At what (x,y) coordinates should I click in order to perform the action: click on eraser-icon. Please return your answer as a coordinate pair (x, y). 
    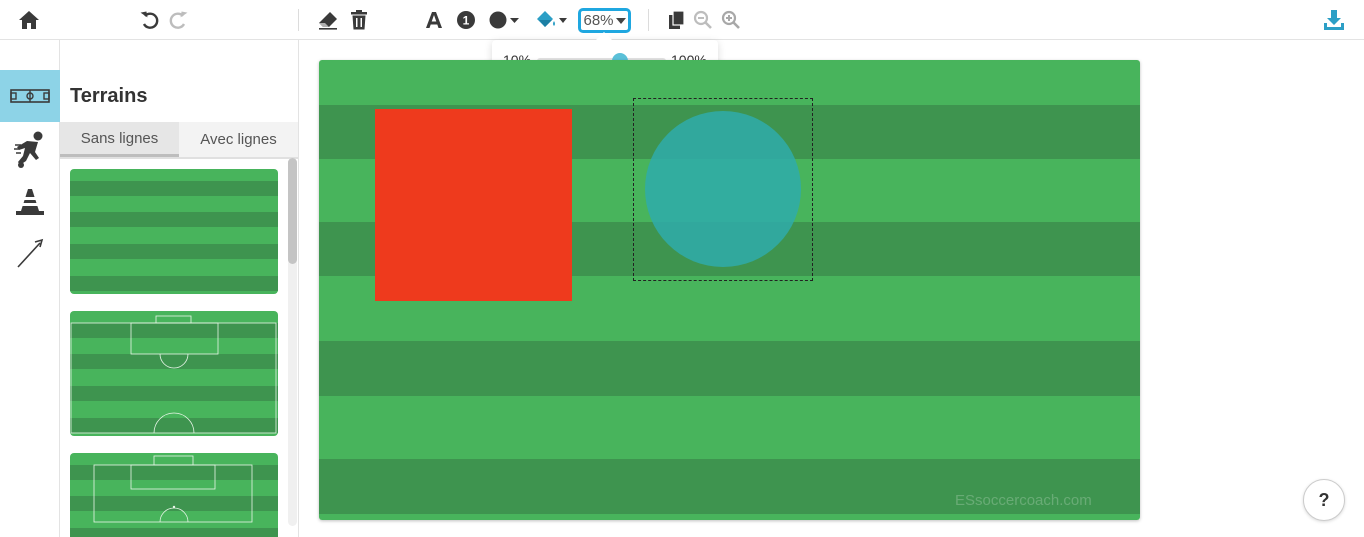
    Looking at the image, I should click on (328, 21).